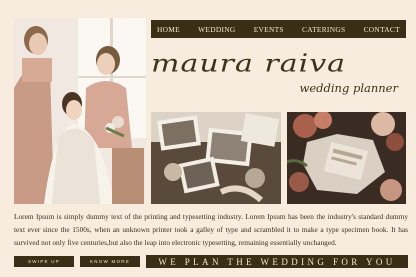 The image size is (416, 277). I want to click on brand-subtitle: wedding planner, so click(349, 88).